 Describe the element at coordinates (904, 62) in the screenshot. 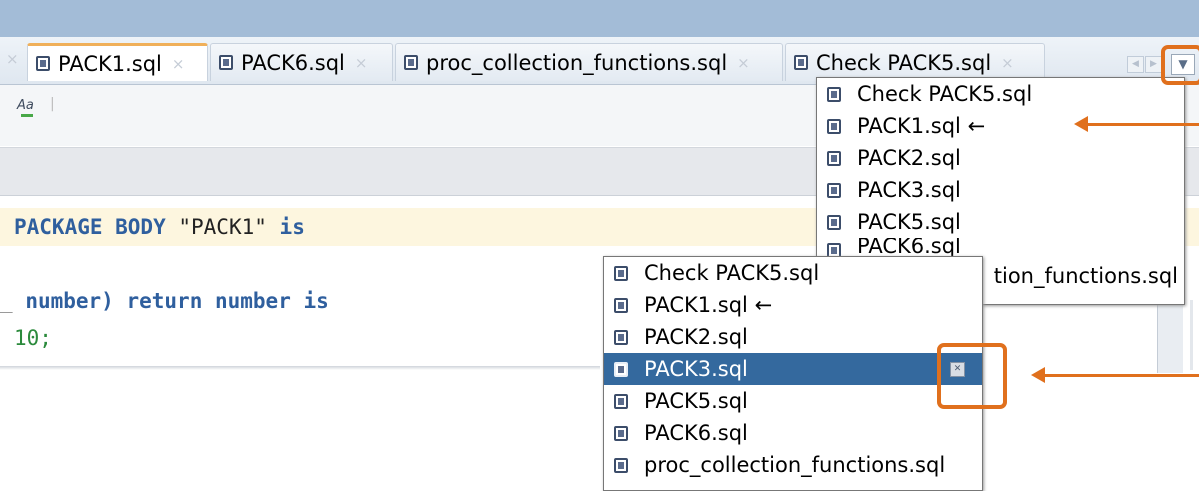

I see `tab-label: Check PACK5.sql` at that location.